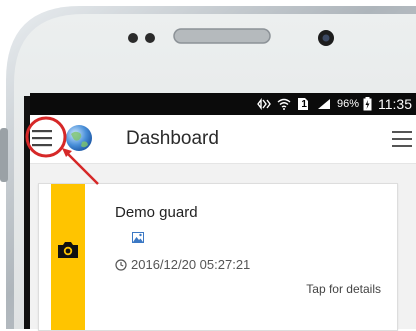 The height and width of the screenshot is (331, 416). Describe the element at coordinates (68, 252) in the screenshot. I see `camera-icon` at that location.